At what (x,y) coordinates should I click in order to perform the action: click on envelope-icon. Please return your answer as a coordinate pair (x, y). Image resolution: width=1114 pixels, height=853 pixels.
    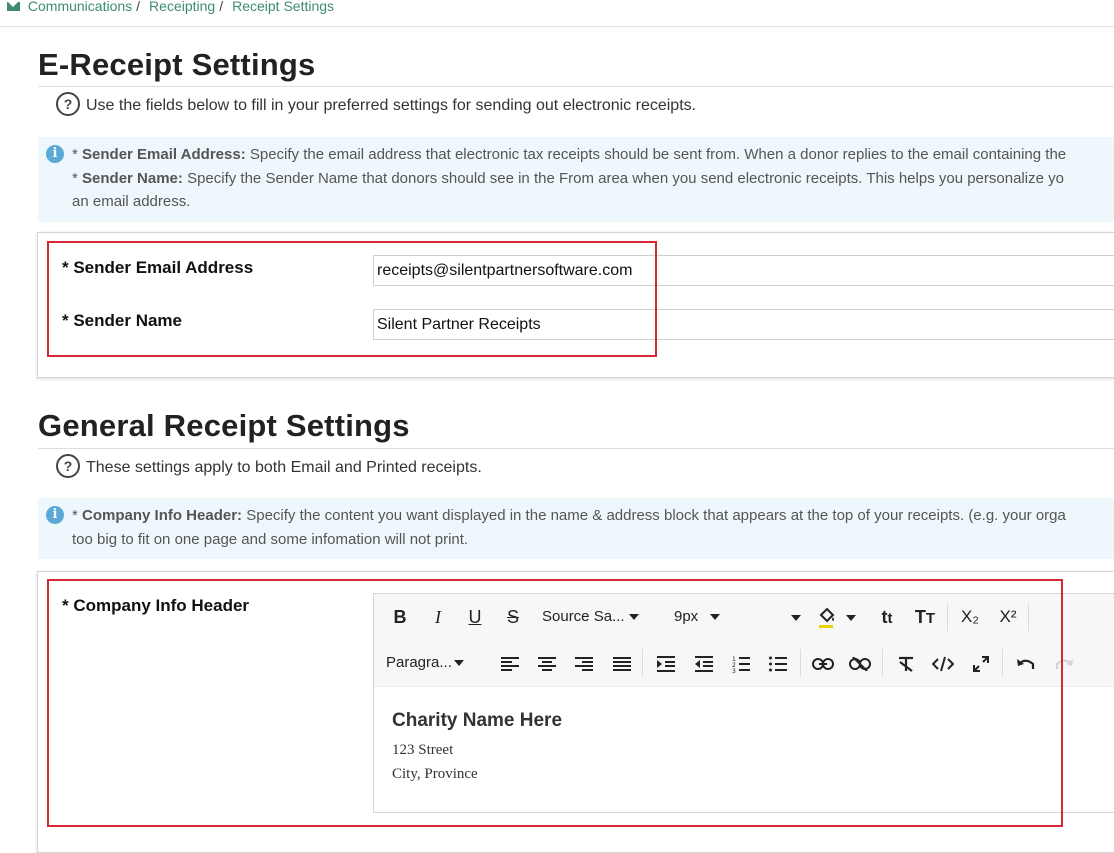
    Looking at the image, I should click on (13, 6).